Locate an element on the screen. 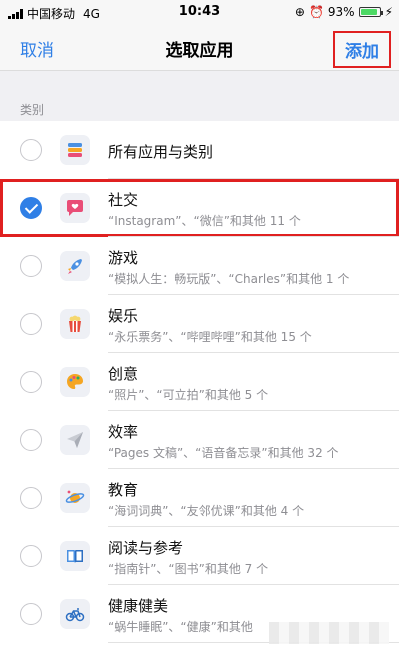 The width and height of the screenshot is (399, 650). checkmark-radio is located at coordinates (31, 208).